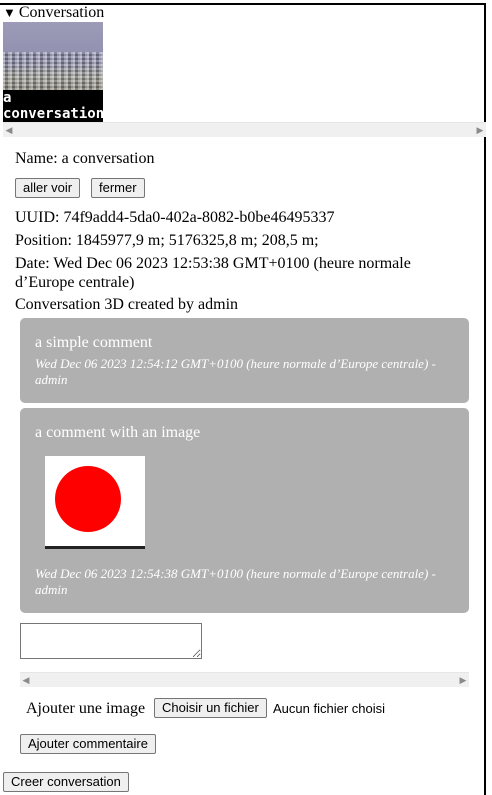 Image resolution: width=492 pixels, height=795 pixels. I want to click on add-comment-button: Ajouter commentaire, so click(88, 744).